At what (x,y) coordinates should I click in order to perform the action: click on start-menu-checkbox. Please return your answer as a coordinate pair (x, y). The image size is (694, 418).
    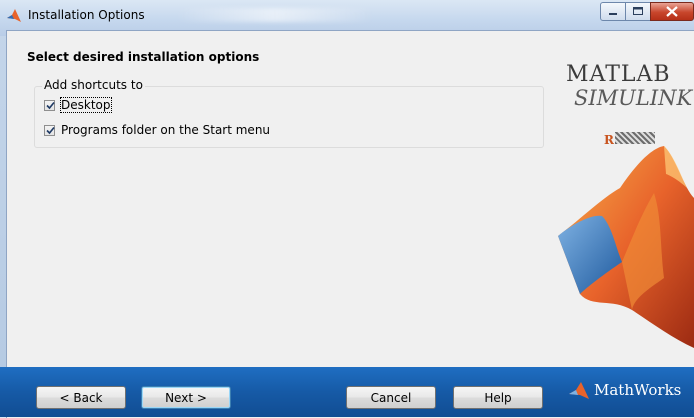
    Looking at the image, I should click on (49, 130).